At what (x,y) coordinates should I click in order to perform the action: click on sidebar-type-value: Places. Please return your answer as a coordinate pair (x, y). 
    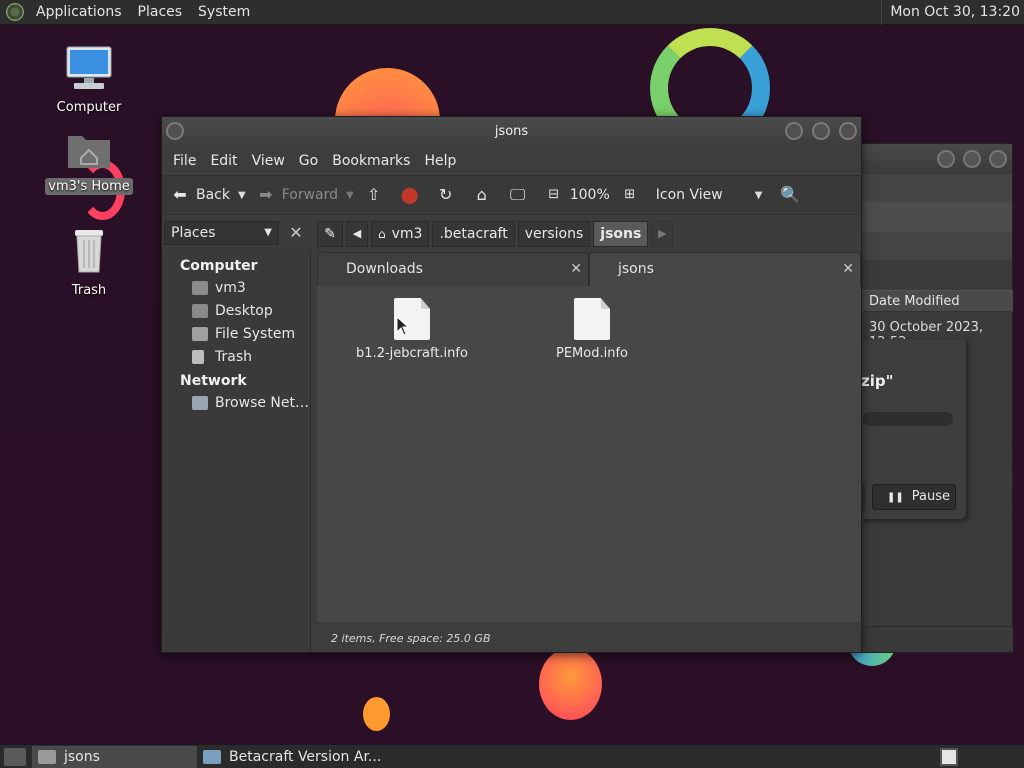
    Looking at the image, I should click on (193, 233).